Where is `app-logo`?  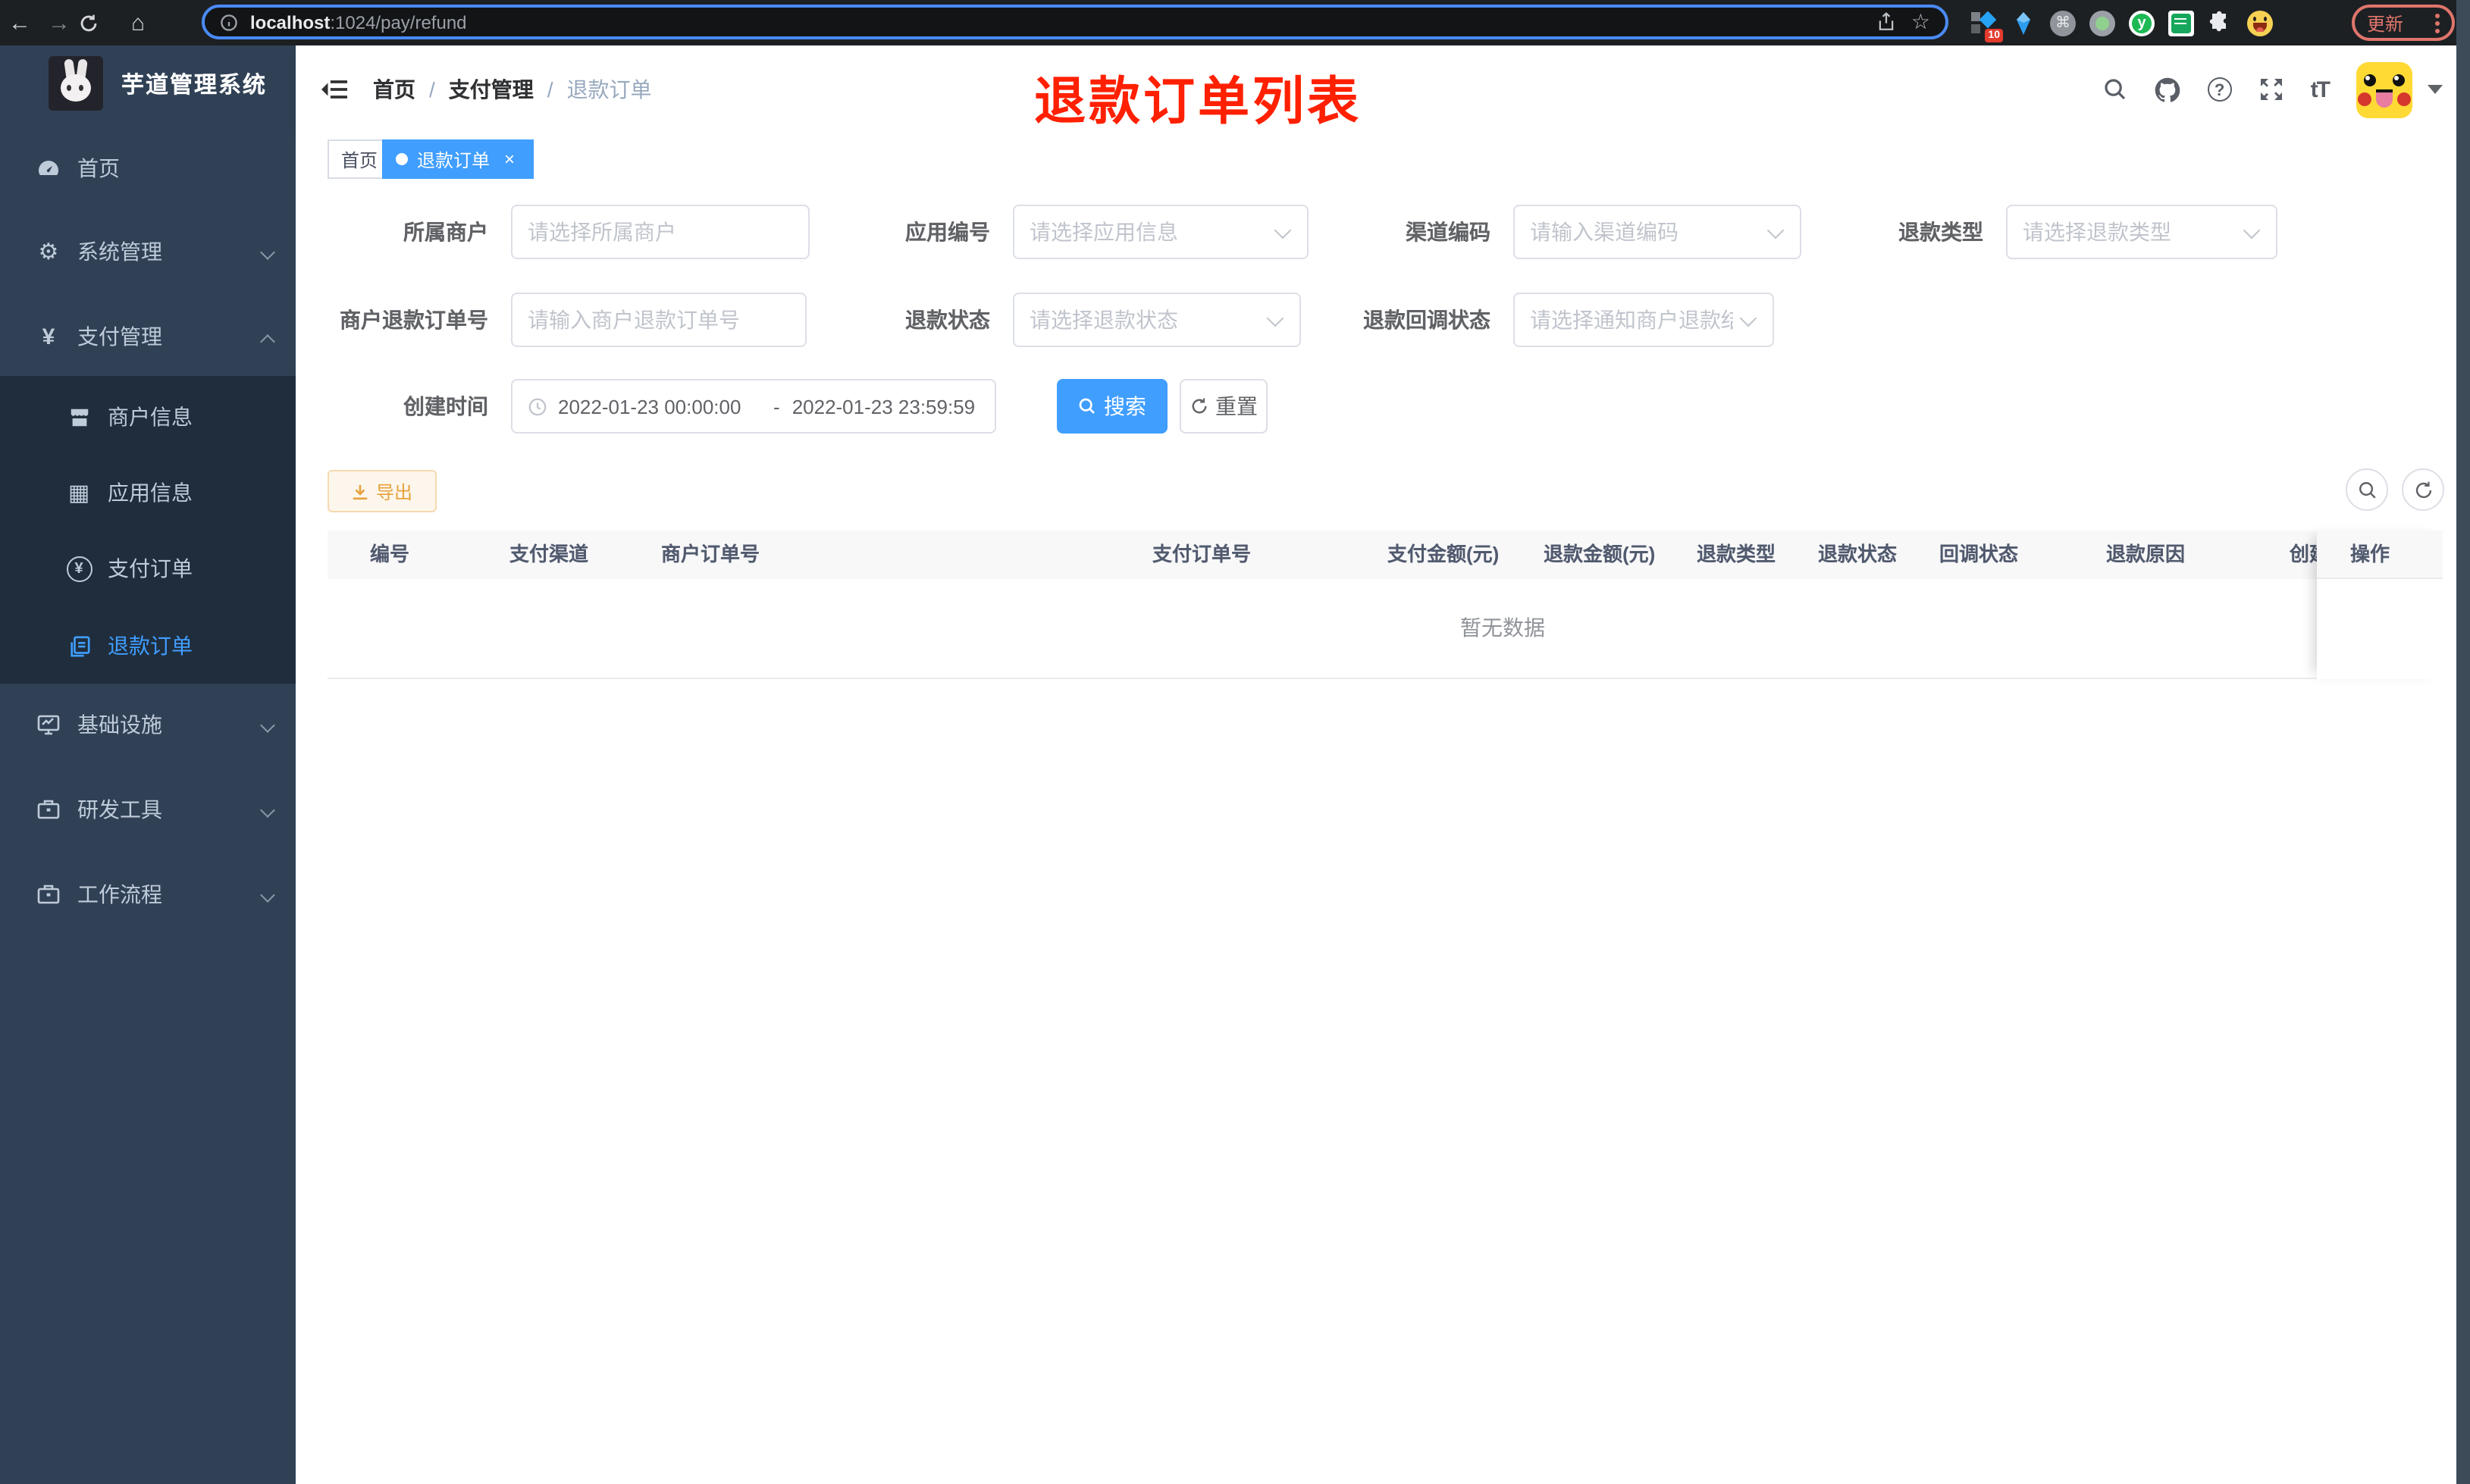 app-logo is located at coordinates (76, 83).